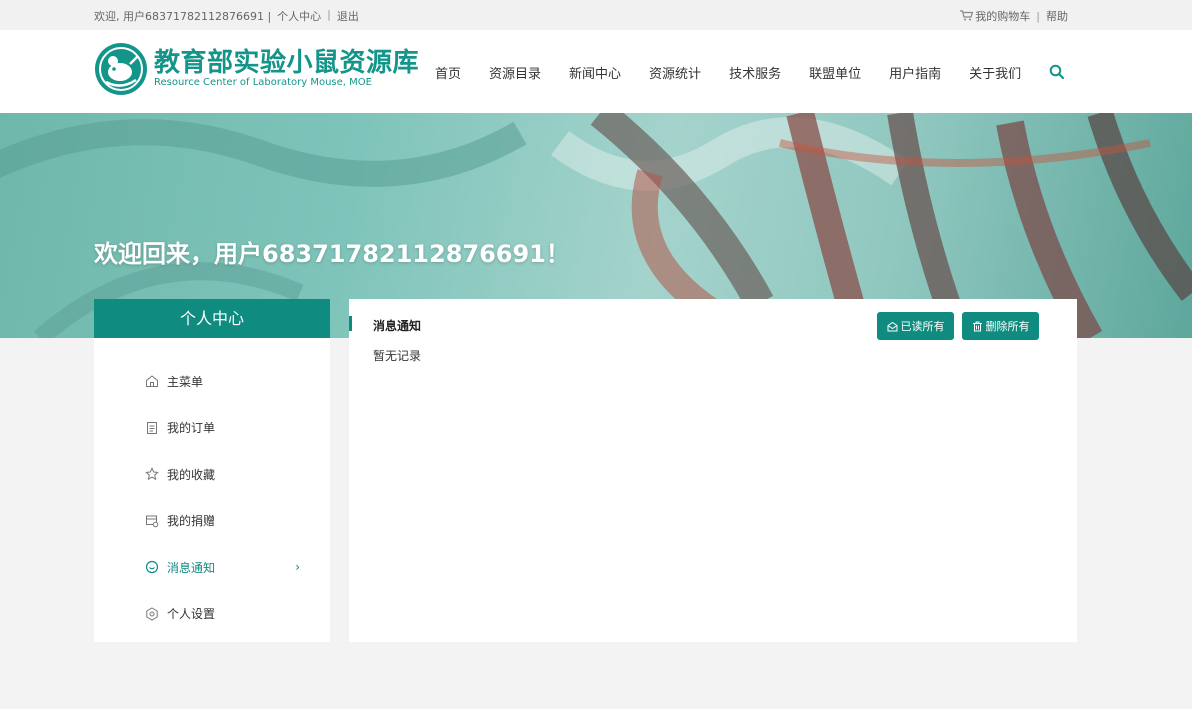  What do you see at coordinates (755, 72) in the screenshot?
I see `nav-item-services: 技术服务` at bounding box center [755, 72].